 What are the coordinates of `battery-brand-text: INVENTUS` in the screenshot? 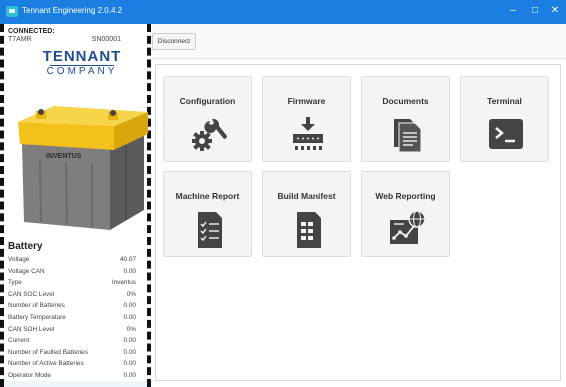 It's located at (64, 156).